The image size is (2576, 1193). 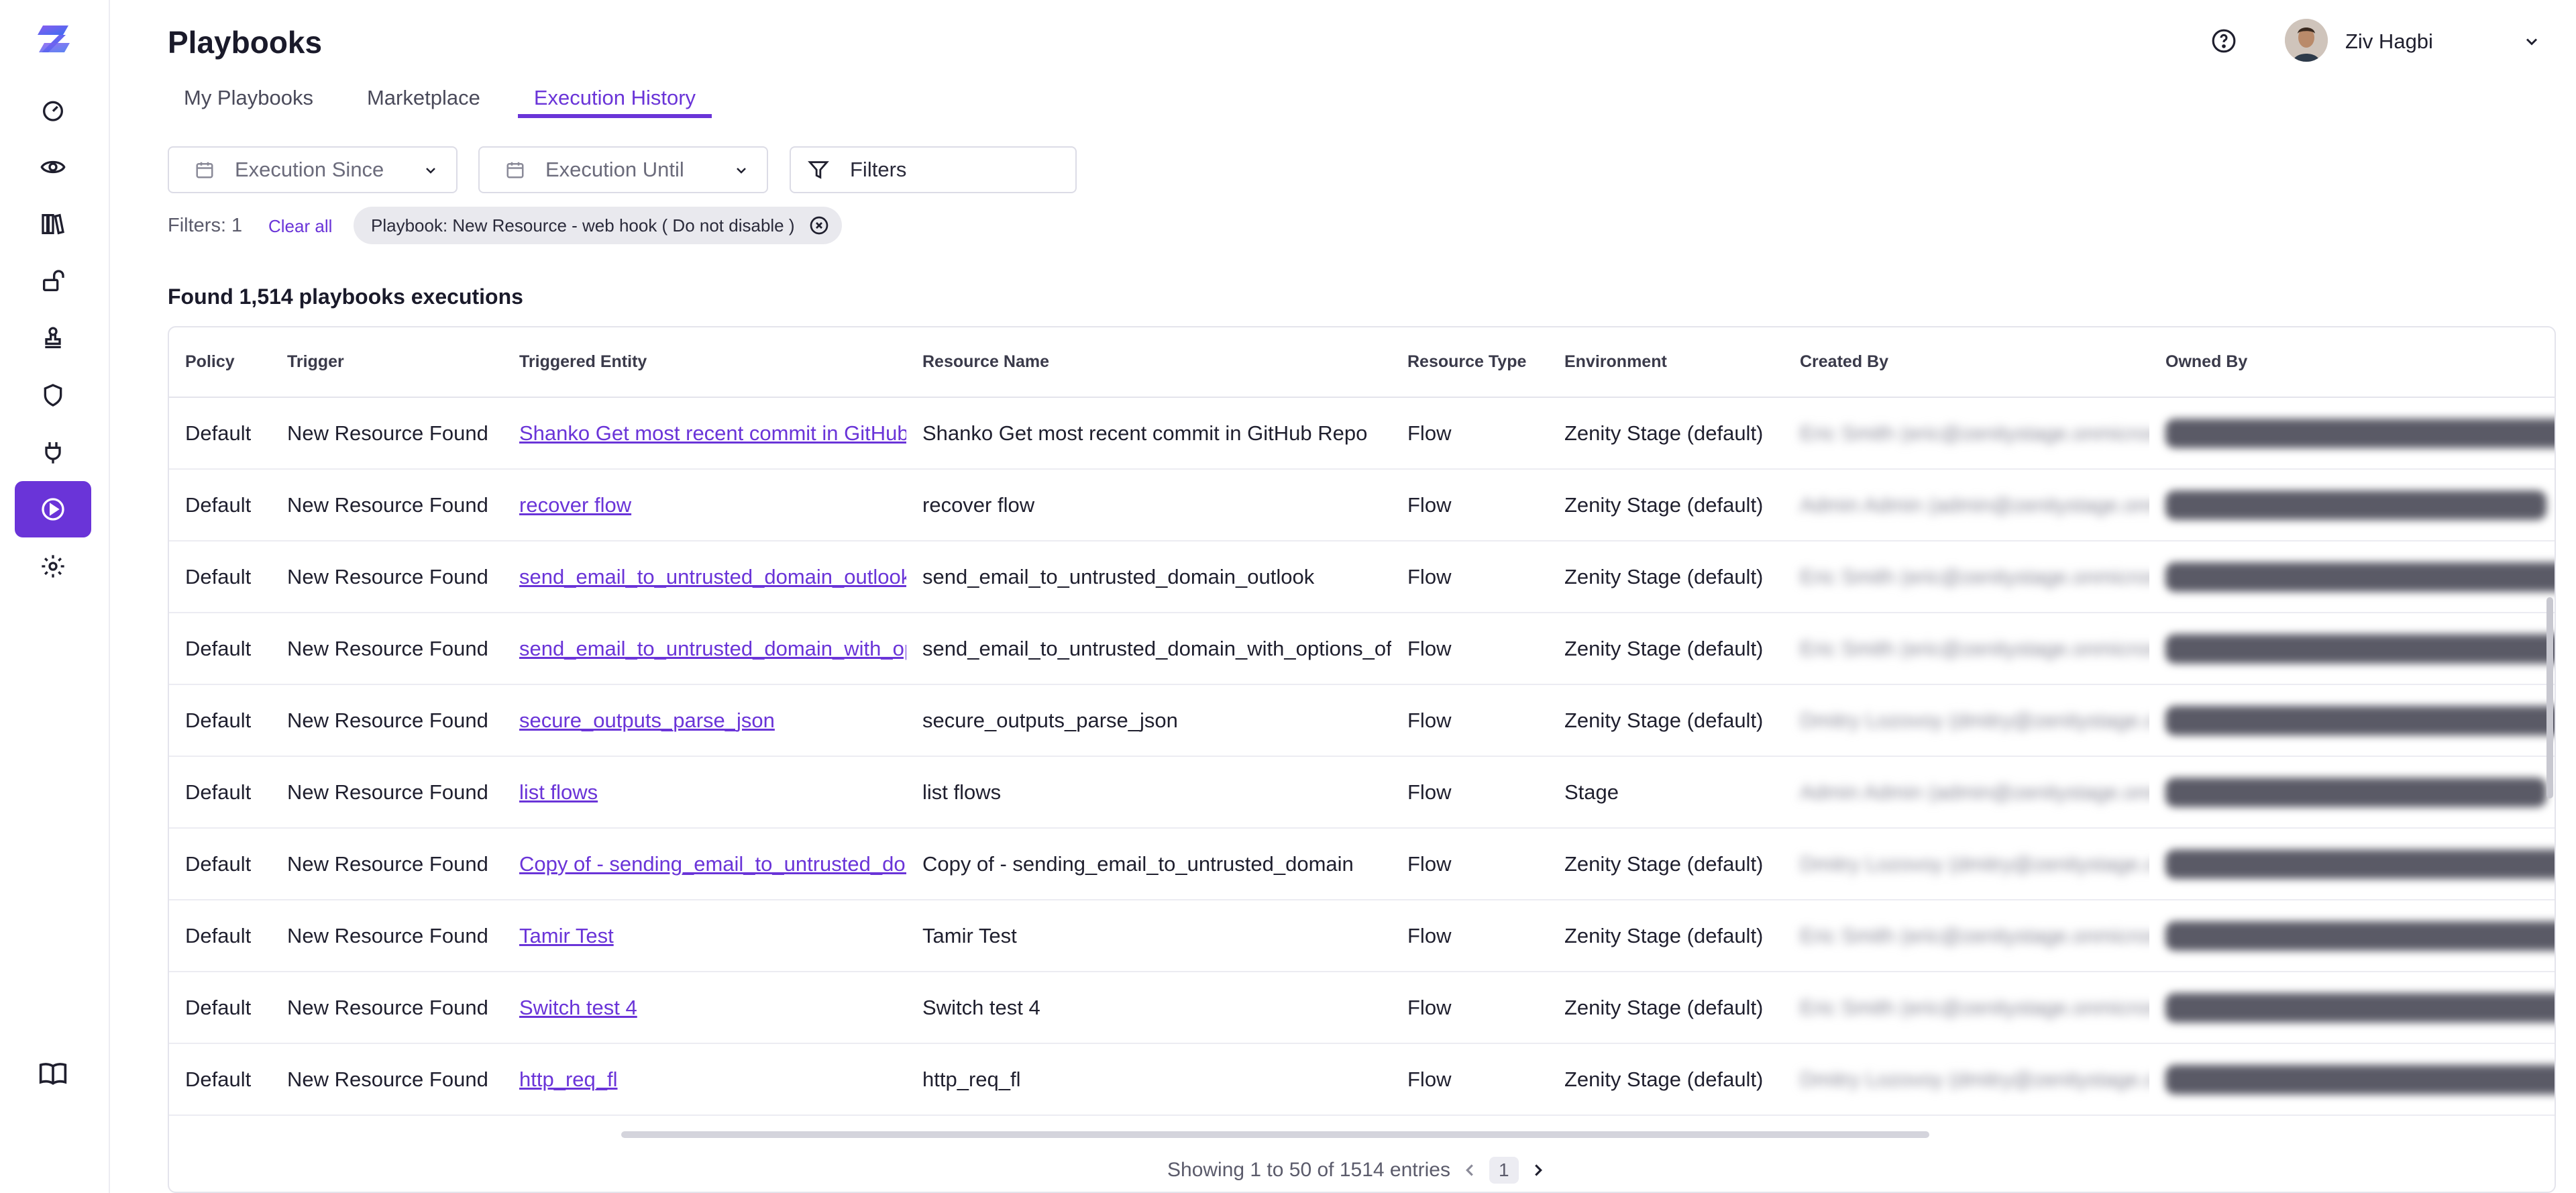 What do you see at coordinates (1470, 1170) in the screenshot?
I see `chevron-left-icon` at bounding box center [1470, 1170].